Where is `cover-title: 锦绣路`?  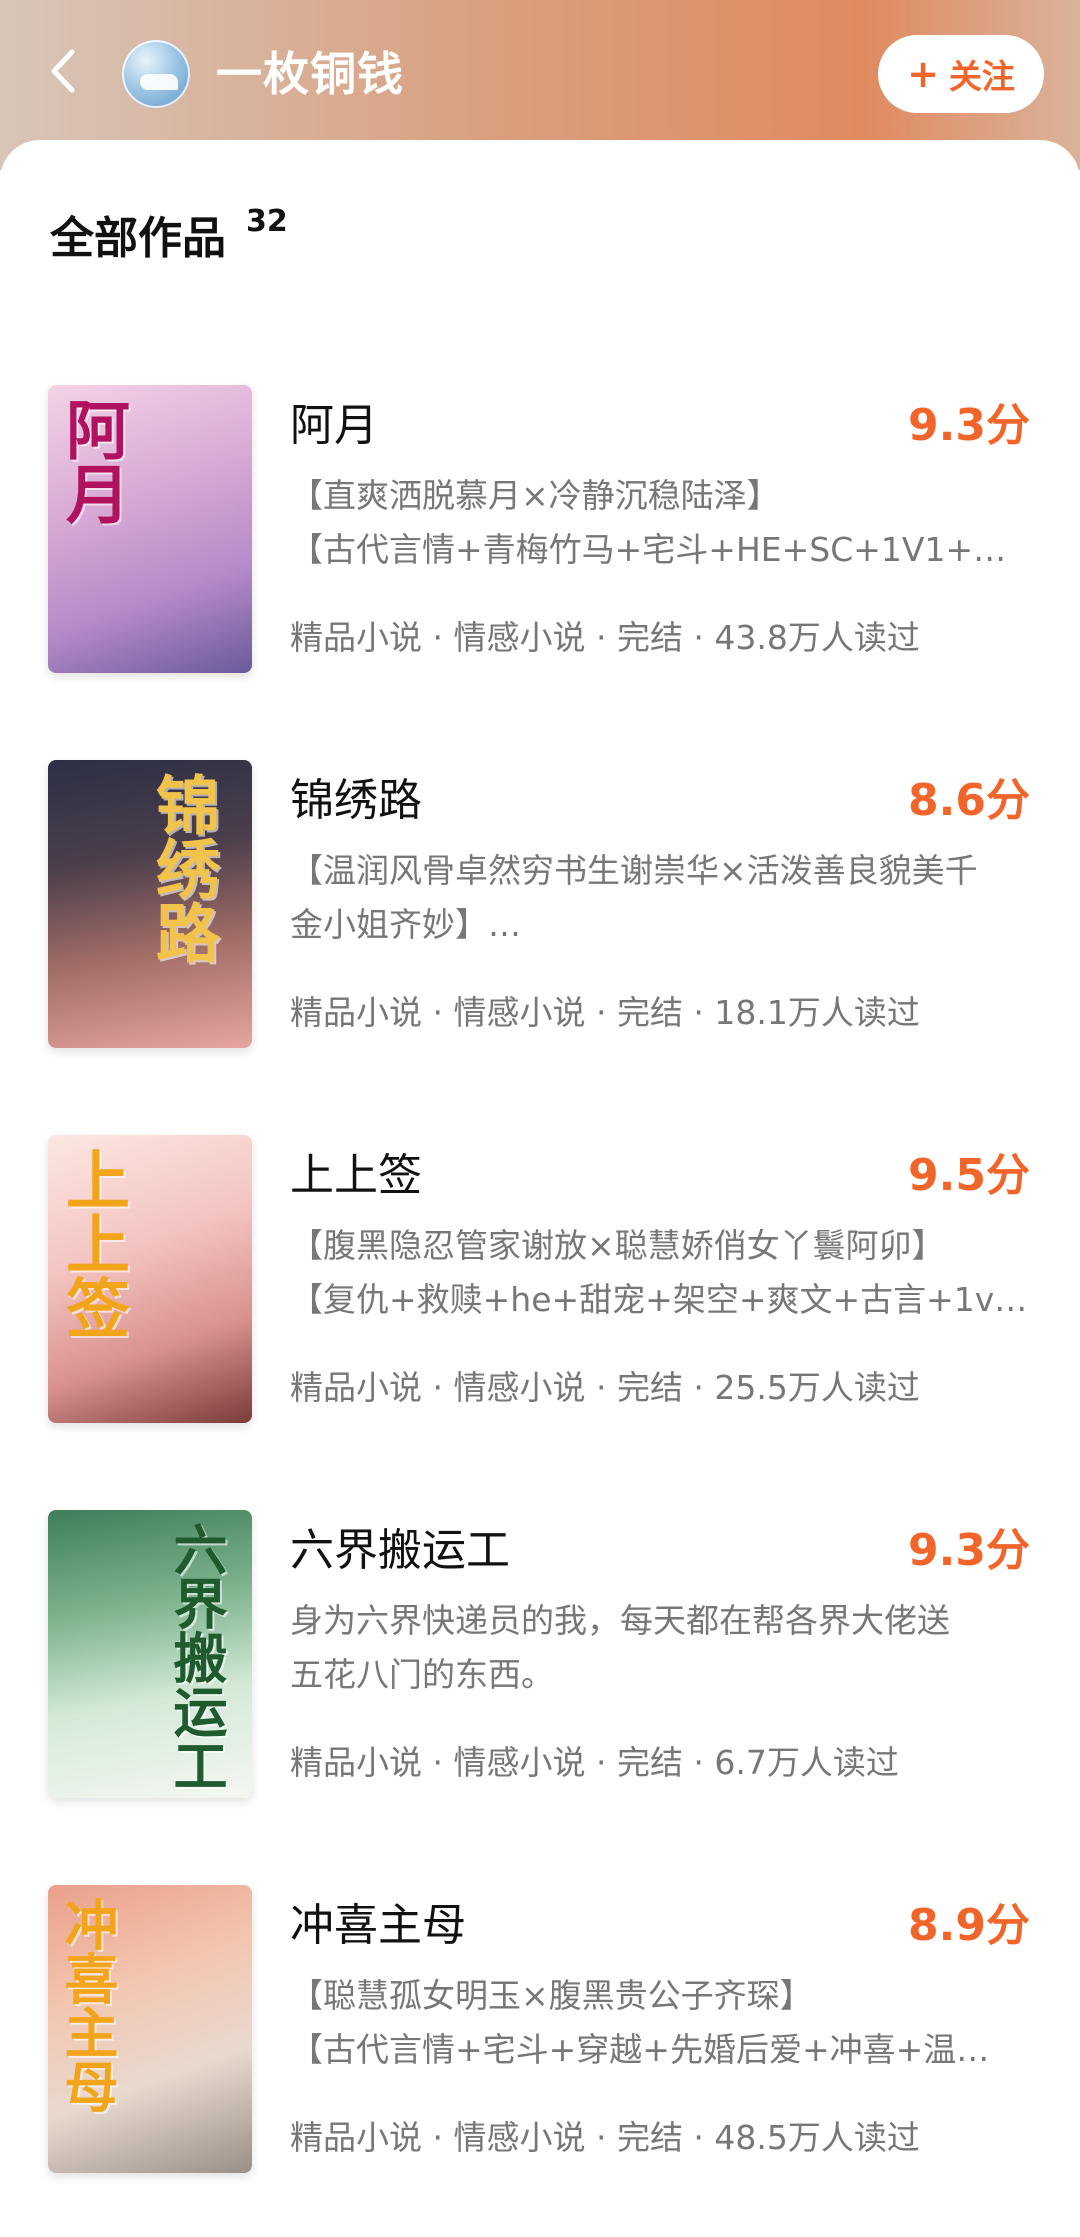 cover-title: 锦绣路 is located at coordinates (182, 868).